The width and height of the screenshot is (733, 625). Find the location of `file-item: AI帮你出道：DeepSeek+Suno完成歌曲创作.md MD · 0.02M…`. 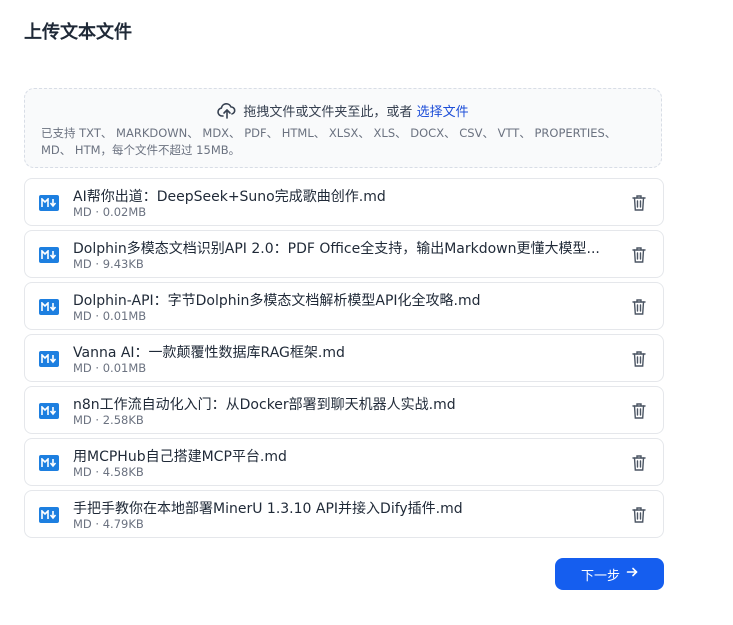

file-item: AI帮你出道：DeepSeek+Suno完成歌曲创作.md MD · 0.02M… is located at coordinates (344, 202).